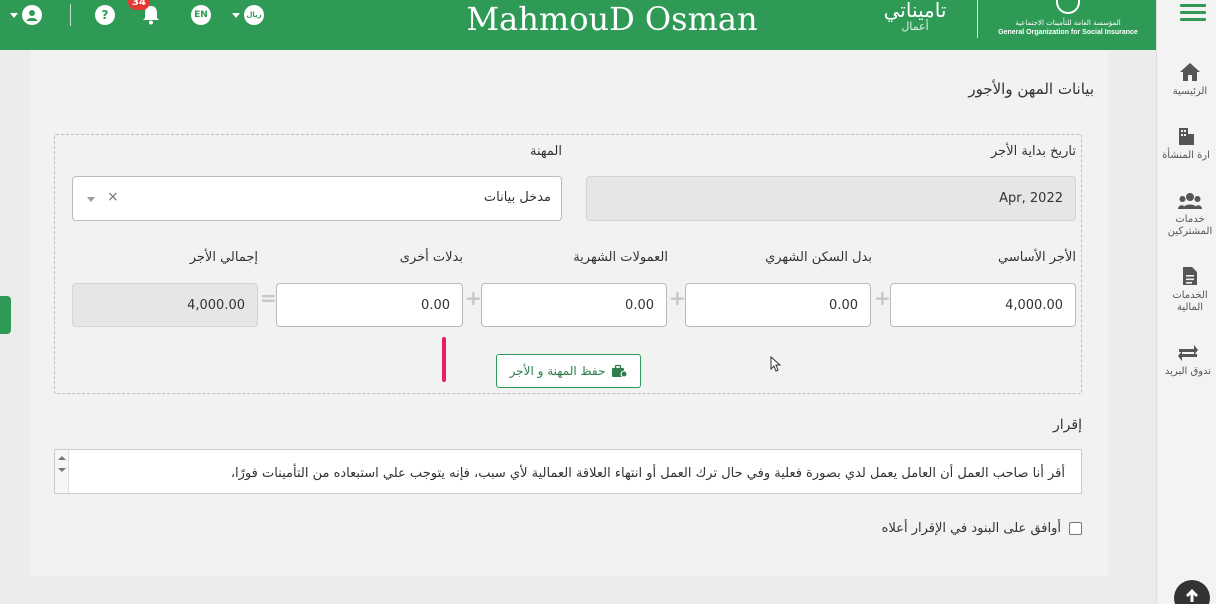  Describe the element at coordinates (1190, 91) in the screenshot. I see `sidebar-item-label: الرئيسية` at that location.